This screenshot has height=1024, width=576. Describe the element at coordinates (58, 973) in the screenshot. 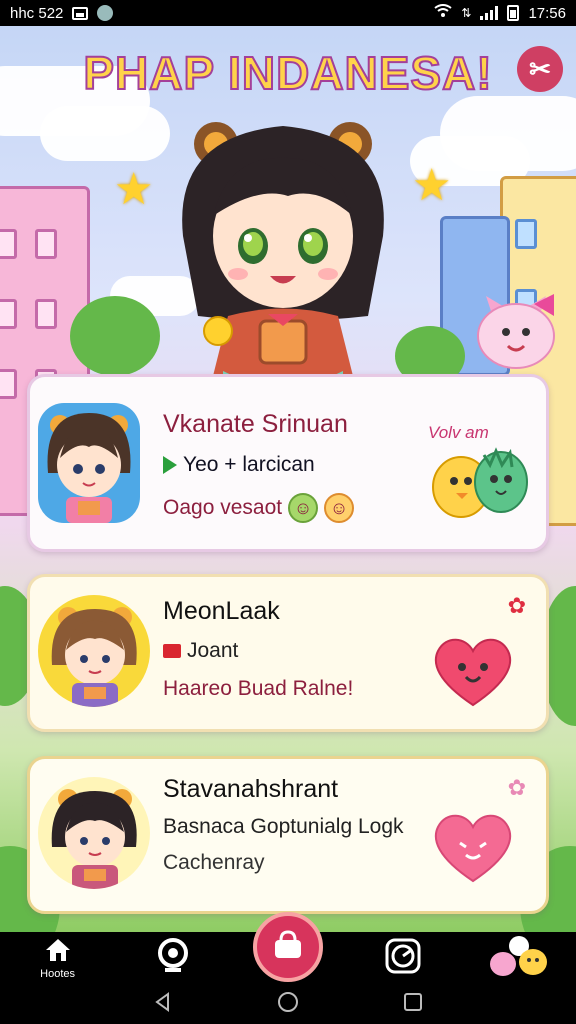

I see `nav-home-label: Hootes` at that location.